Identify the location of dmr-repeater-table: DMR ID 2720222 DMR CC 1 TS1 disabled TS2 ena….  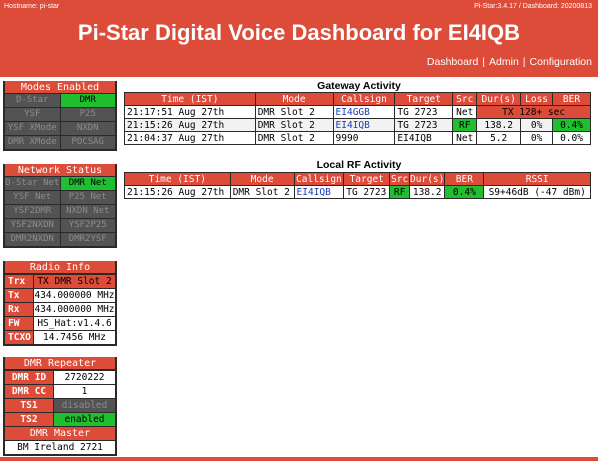
(60, 398).